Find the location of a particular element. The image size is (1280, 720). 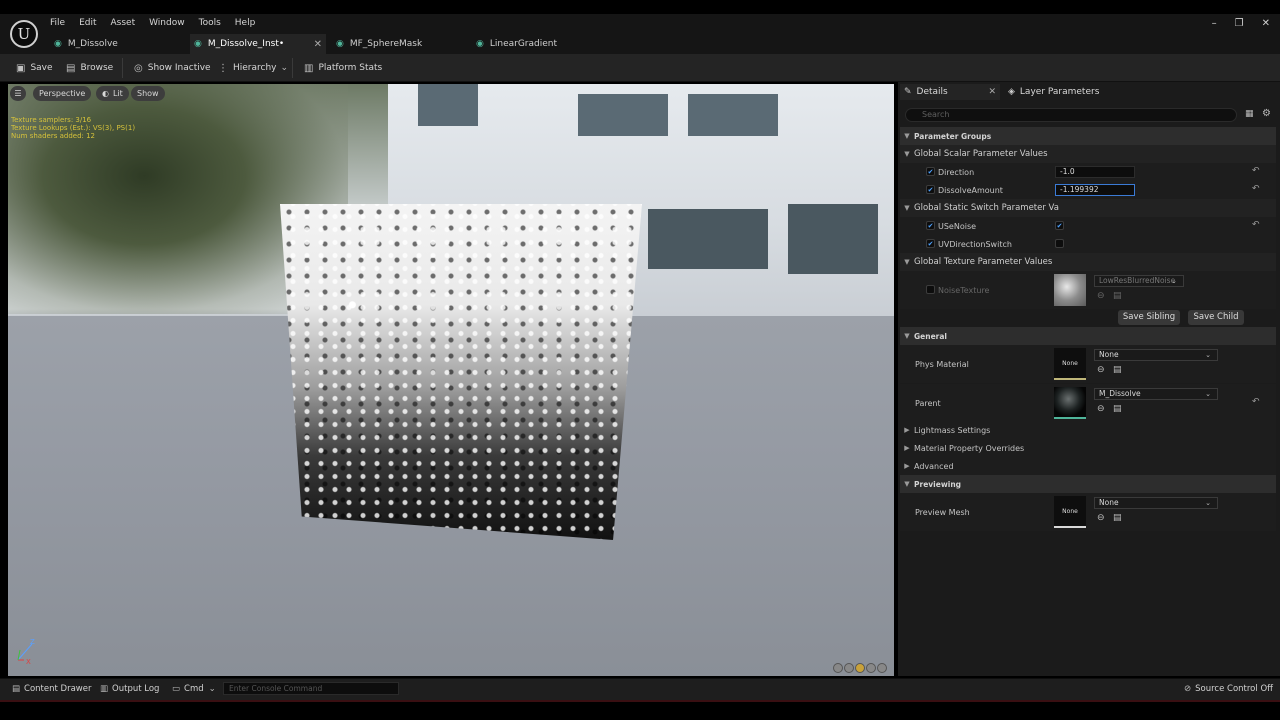

tab-lineargradient: ◉ LinearGradient is located at coordinates (542, 44).